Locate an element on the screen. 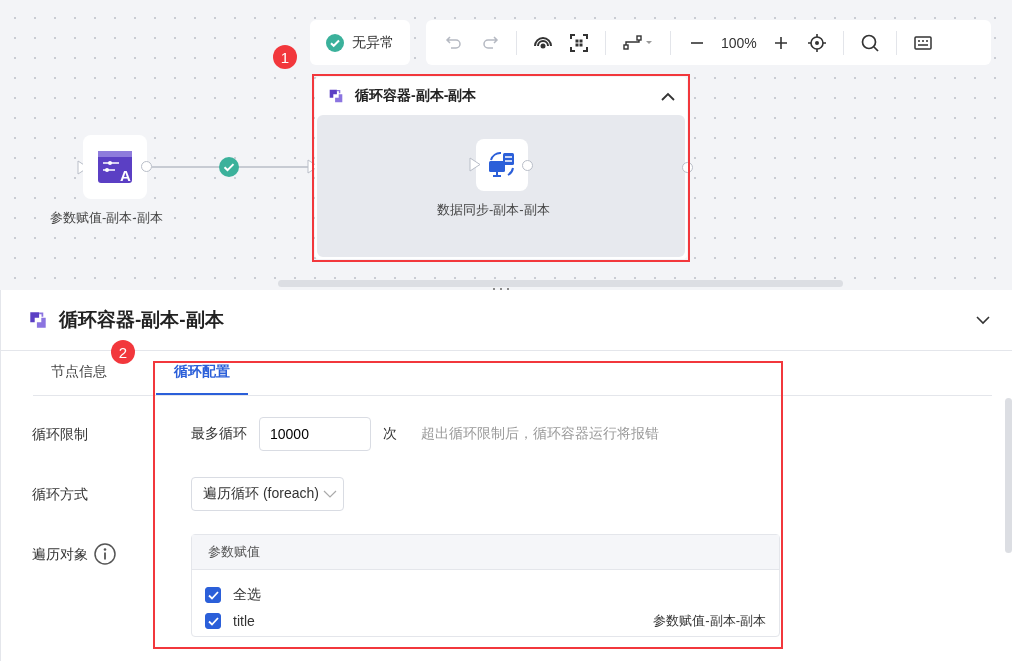 The width and height of the screenshot is (1012, 661). field-hint: 超出循环限制后，循环容器运行将报错 is located at coordinates (540, 434).